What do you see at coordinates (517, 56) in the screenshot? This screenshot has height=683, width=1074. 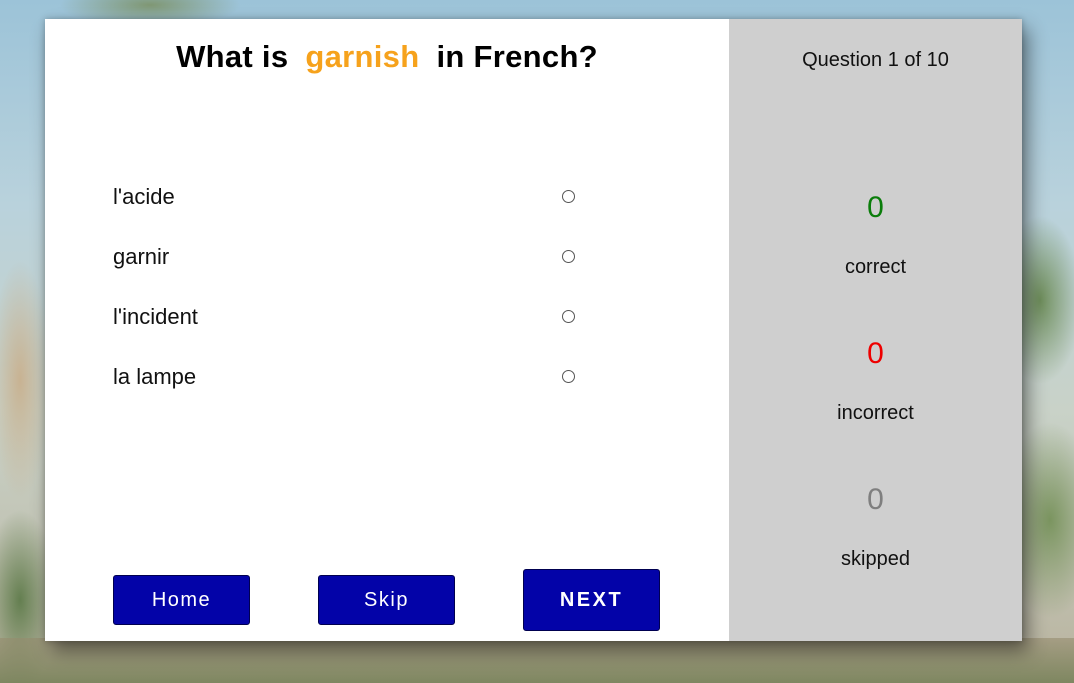 I see `question-suffix: in French?` at bounding box center [517, 56].